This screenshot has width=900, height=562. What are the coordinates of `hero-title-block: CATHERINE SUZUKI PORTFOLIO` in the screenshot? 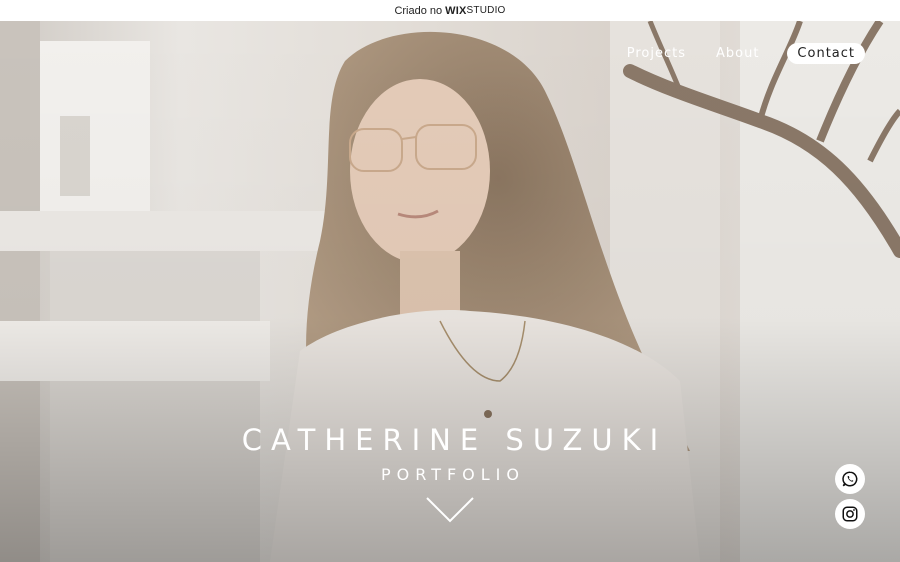 It's located at (450, 453).